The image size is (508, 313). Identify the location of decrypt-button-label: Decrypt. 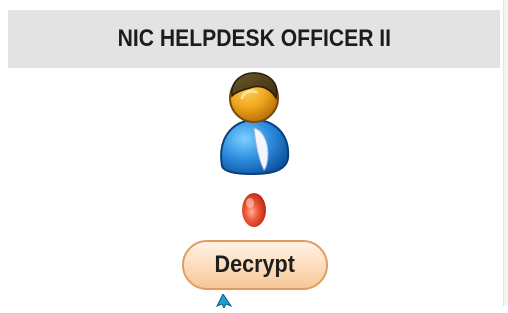
(255, 264).